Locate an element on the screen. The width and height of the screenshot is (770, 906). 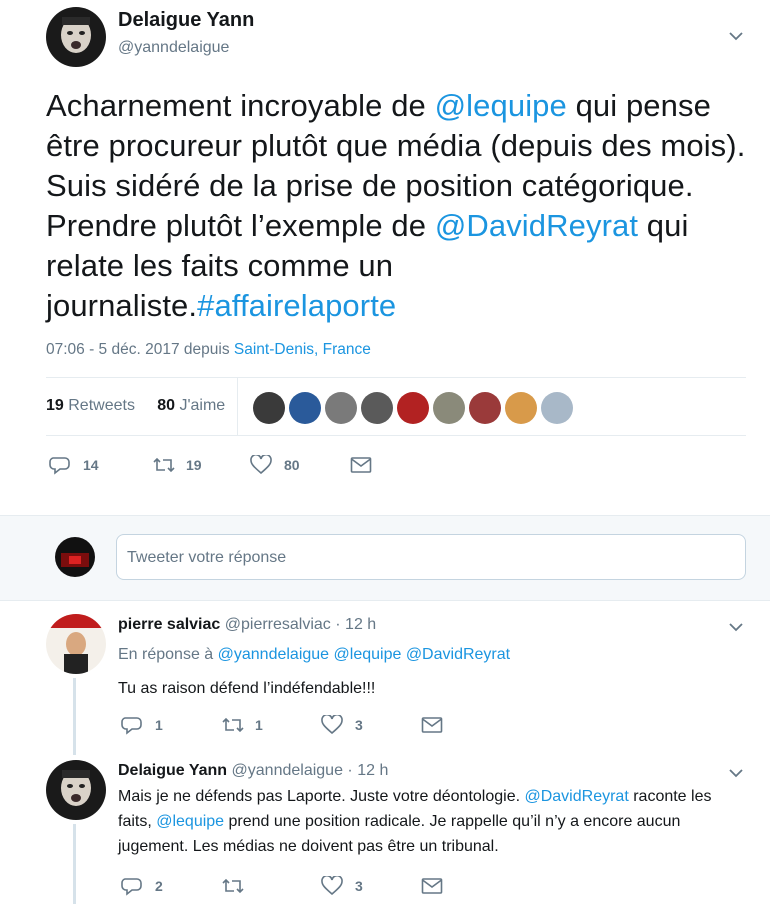
reply-author-handle: @pierresalviac is located at coordinates (278, 624).